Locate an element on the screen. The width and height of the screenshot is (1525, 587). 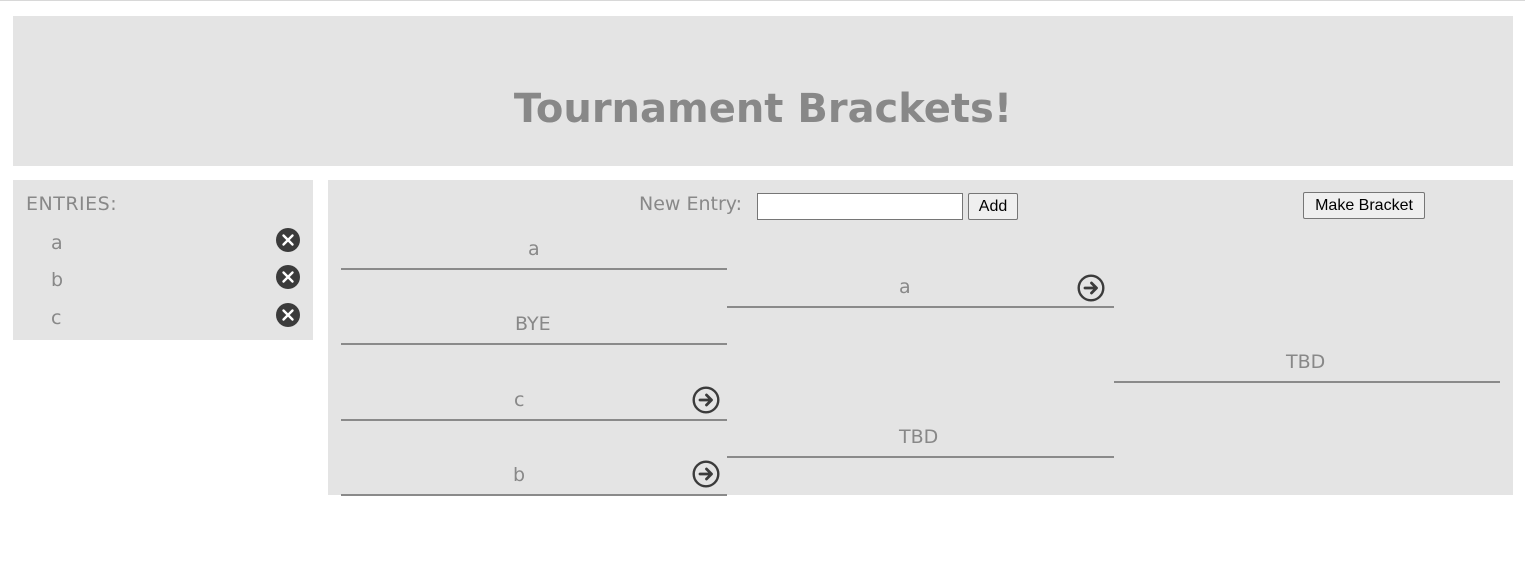
entry-name: c is located at coordinates (56, 318).